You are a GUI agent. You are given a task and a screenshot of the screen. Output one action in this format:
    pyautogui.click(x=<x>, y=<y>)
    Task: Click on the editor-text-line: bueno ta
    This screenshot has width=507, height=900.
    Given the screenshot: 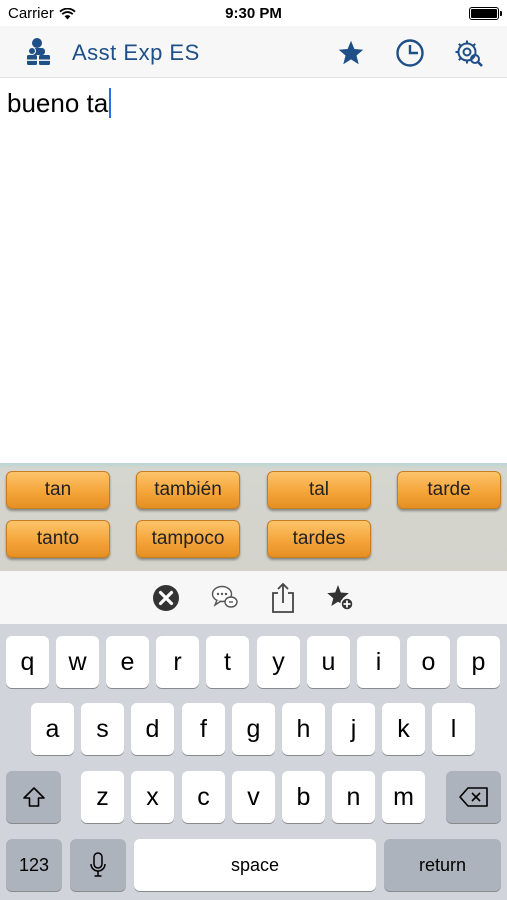 What is the action you would take?
    pyautogui.click(x=59, y=103)
    